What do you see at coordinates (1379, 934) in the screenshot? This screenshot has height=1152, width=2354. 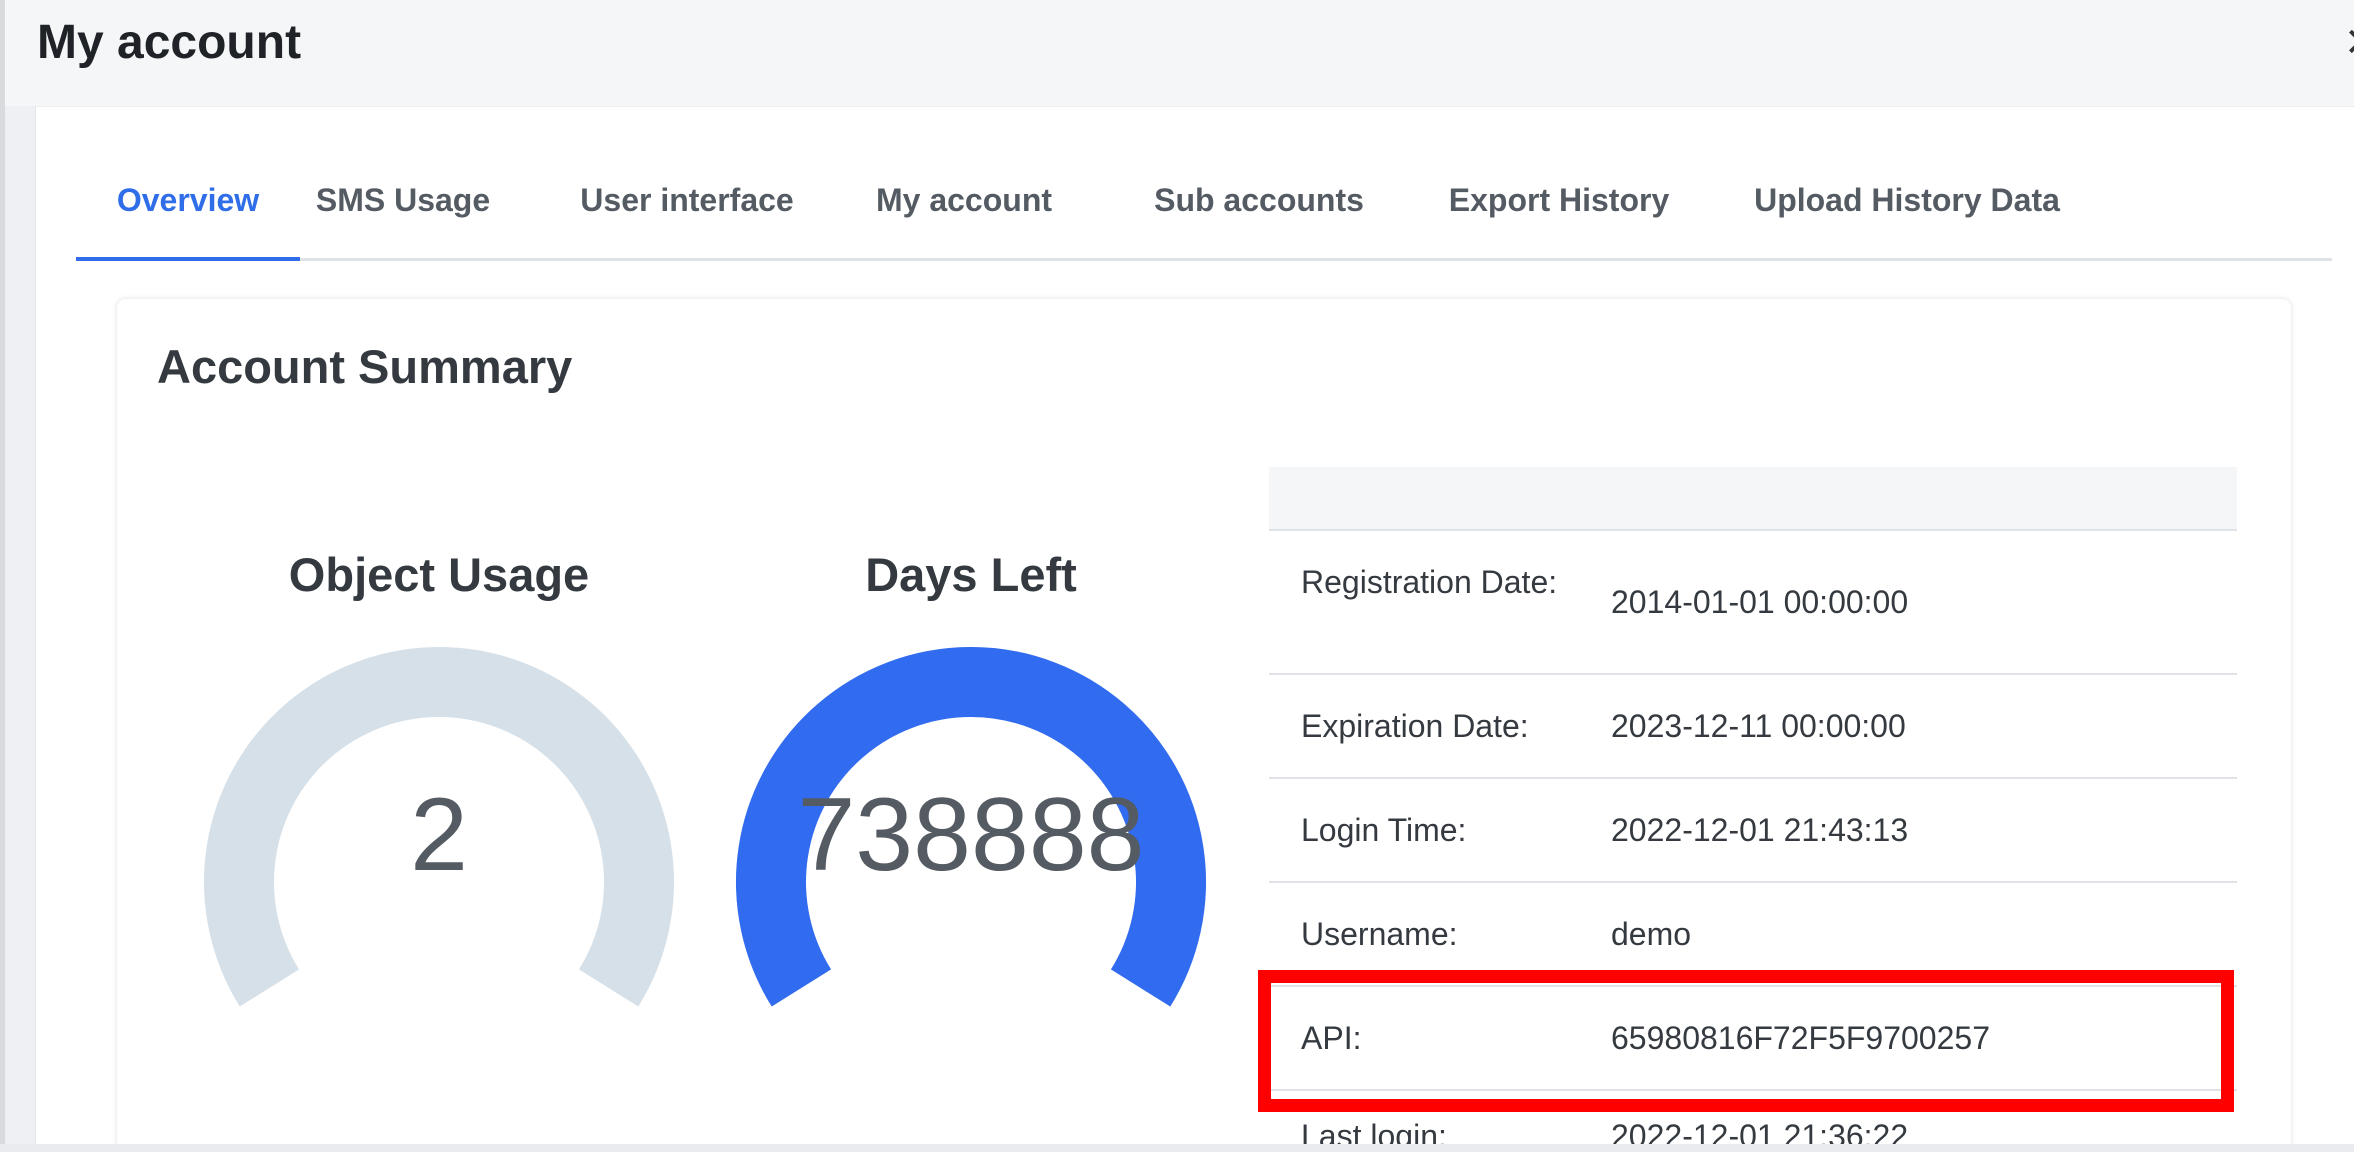 I see `row-label: Username:` at bounding box center [1379, 934].